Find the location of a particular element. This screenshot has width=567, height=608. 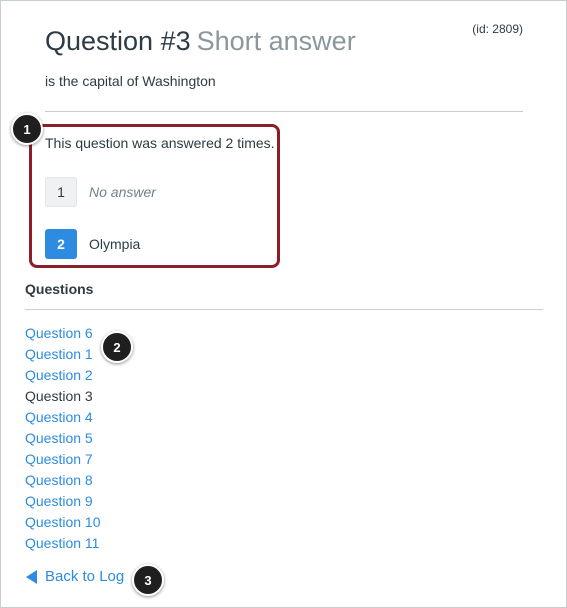

list-item: Question 8 is located at coordinates (63, 481).